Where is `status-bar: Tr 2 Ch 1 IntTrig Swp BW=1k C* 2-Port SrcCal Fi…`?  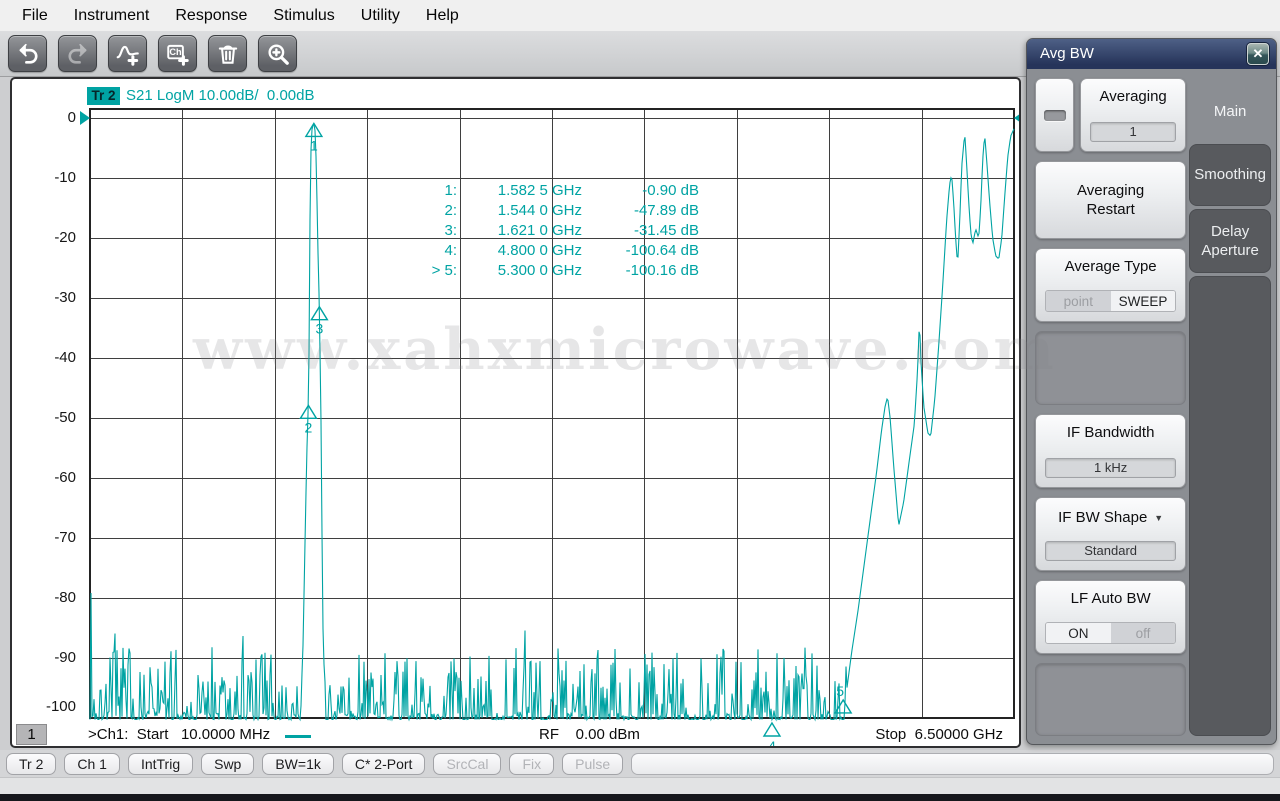 status-bar: Tr 2 Ch 1 IntTrig Swp BW=1k C* 2-Port SrcCal Fi… is located at coordinates (640, 763).